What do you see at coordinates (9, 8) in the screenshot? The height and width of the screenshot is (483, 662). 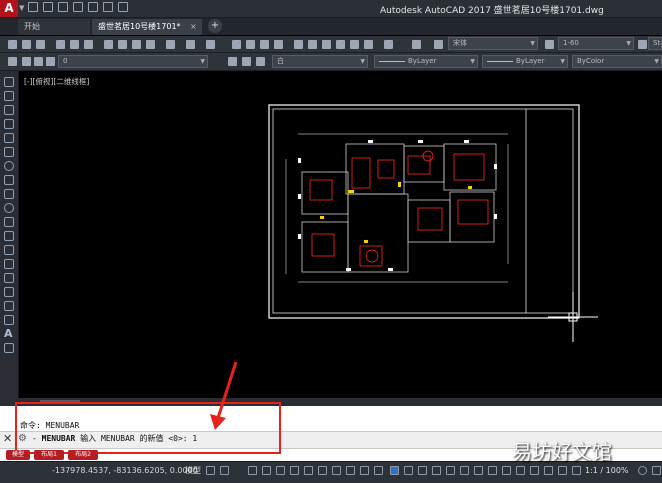 I see `application-menu-button: A` at bounding box center [9, 8].